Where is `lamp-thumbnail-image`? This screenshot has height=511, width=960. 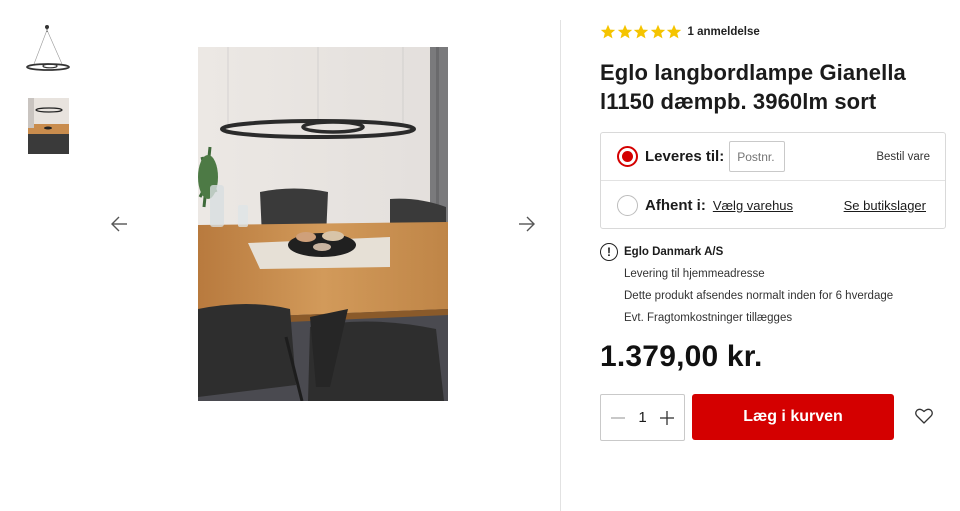
lamp-thumbnail-image is located at coordinates (48, 48).